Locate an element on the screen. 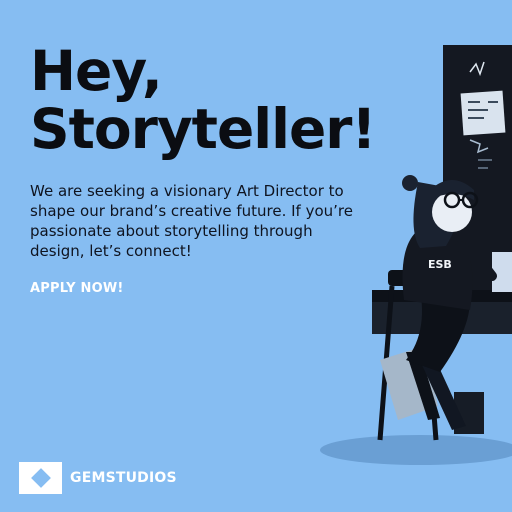 This screenshot has height=512, width=512. floor-shadow is located at coordinates (416, 450).